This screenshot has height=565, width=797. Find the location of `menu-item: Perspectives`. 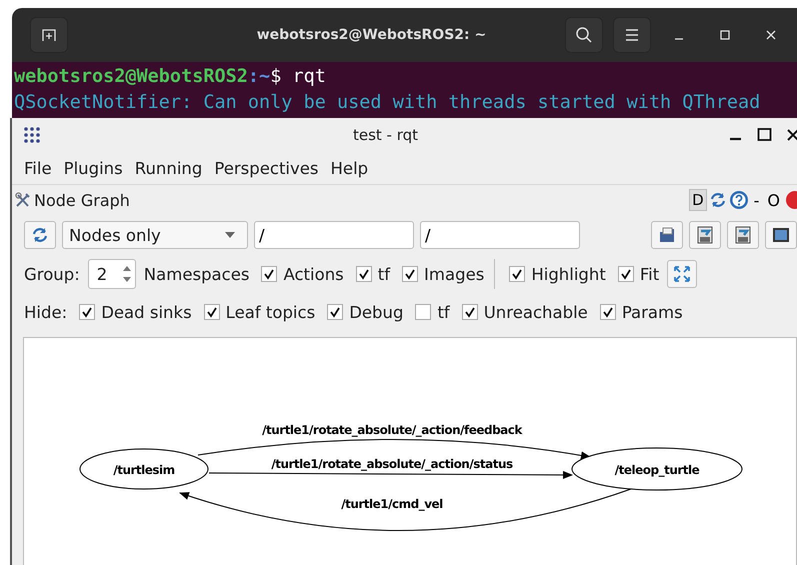

menu-item: Perspectives is located at coordinates (266, 168).